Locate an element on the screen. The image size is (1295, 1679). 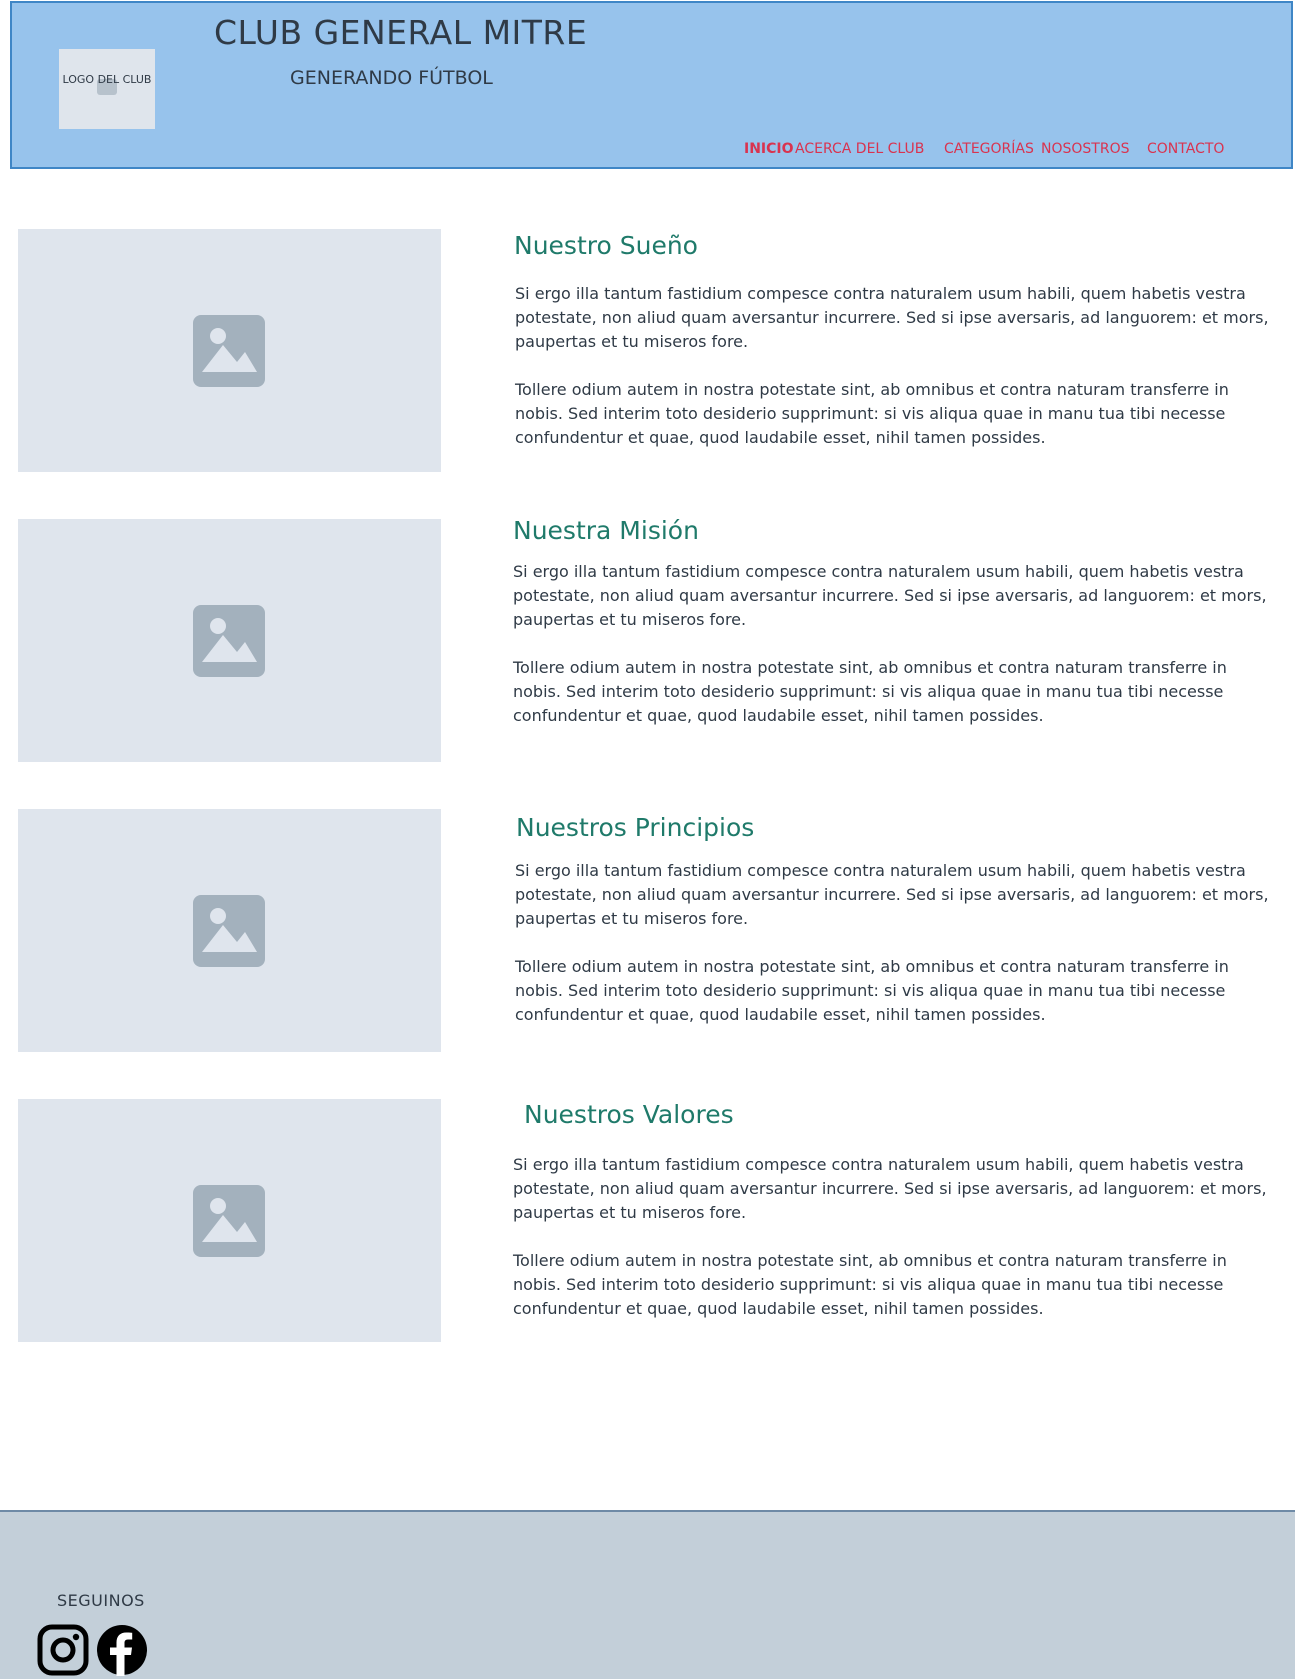
logo-text: LOGO DEL CLUB is located at coordinates (107, 79).